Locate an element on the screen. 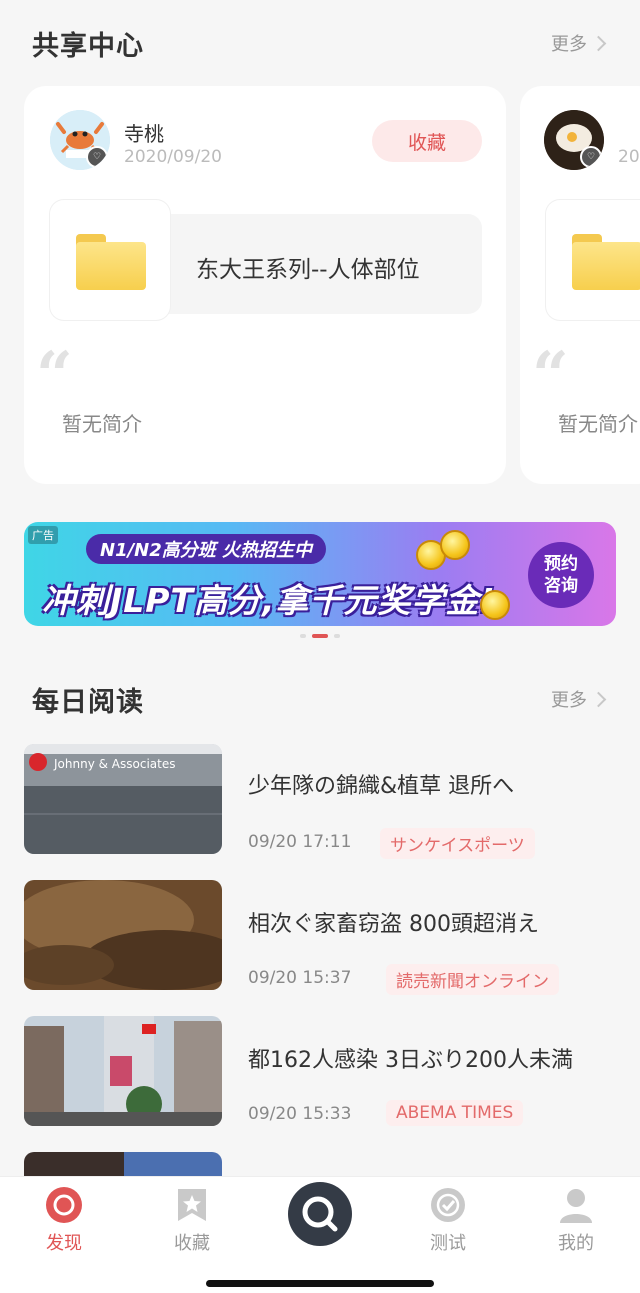 The image size is (640, 1293). star-bookmark-icon is located at coordinates (192, 1205).